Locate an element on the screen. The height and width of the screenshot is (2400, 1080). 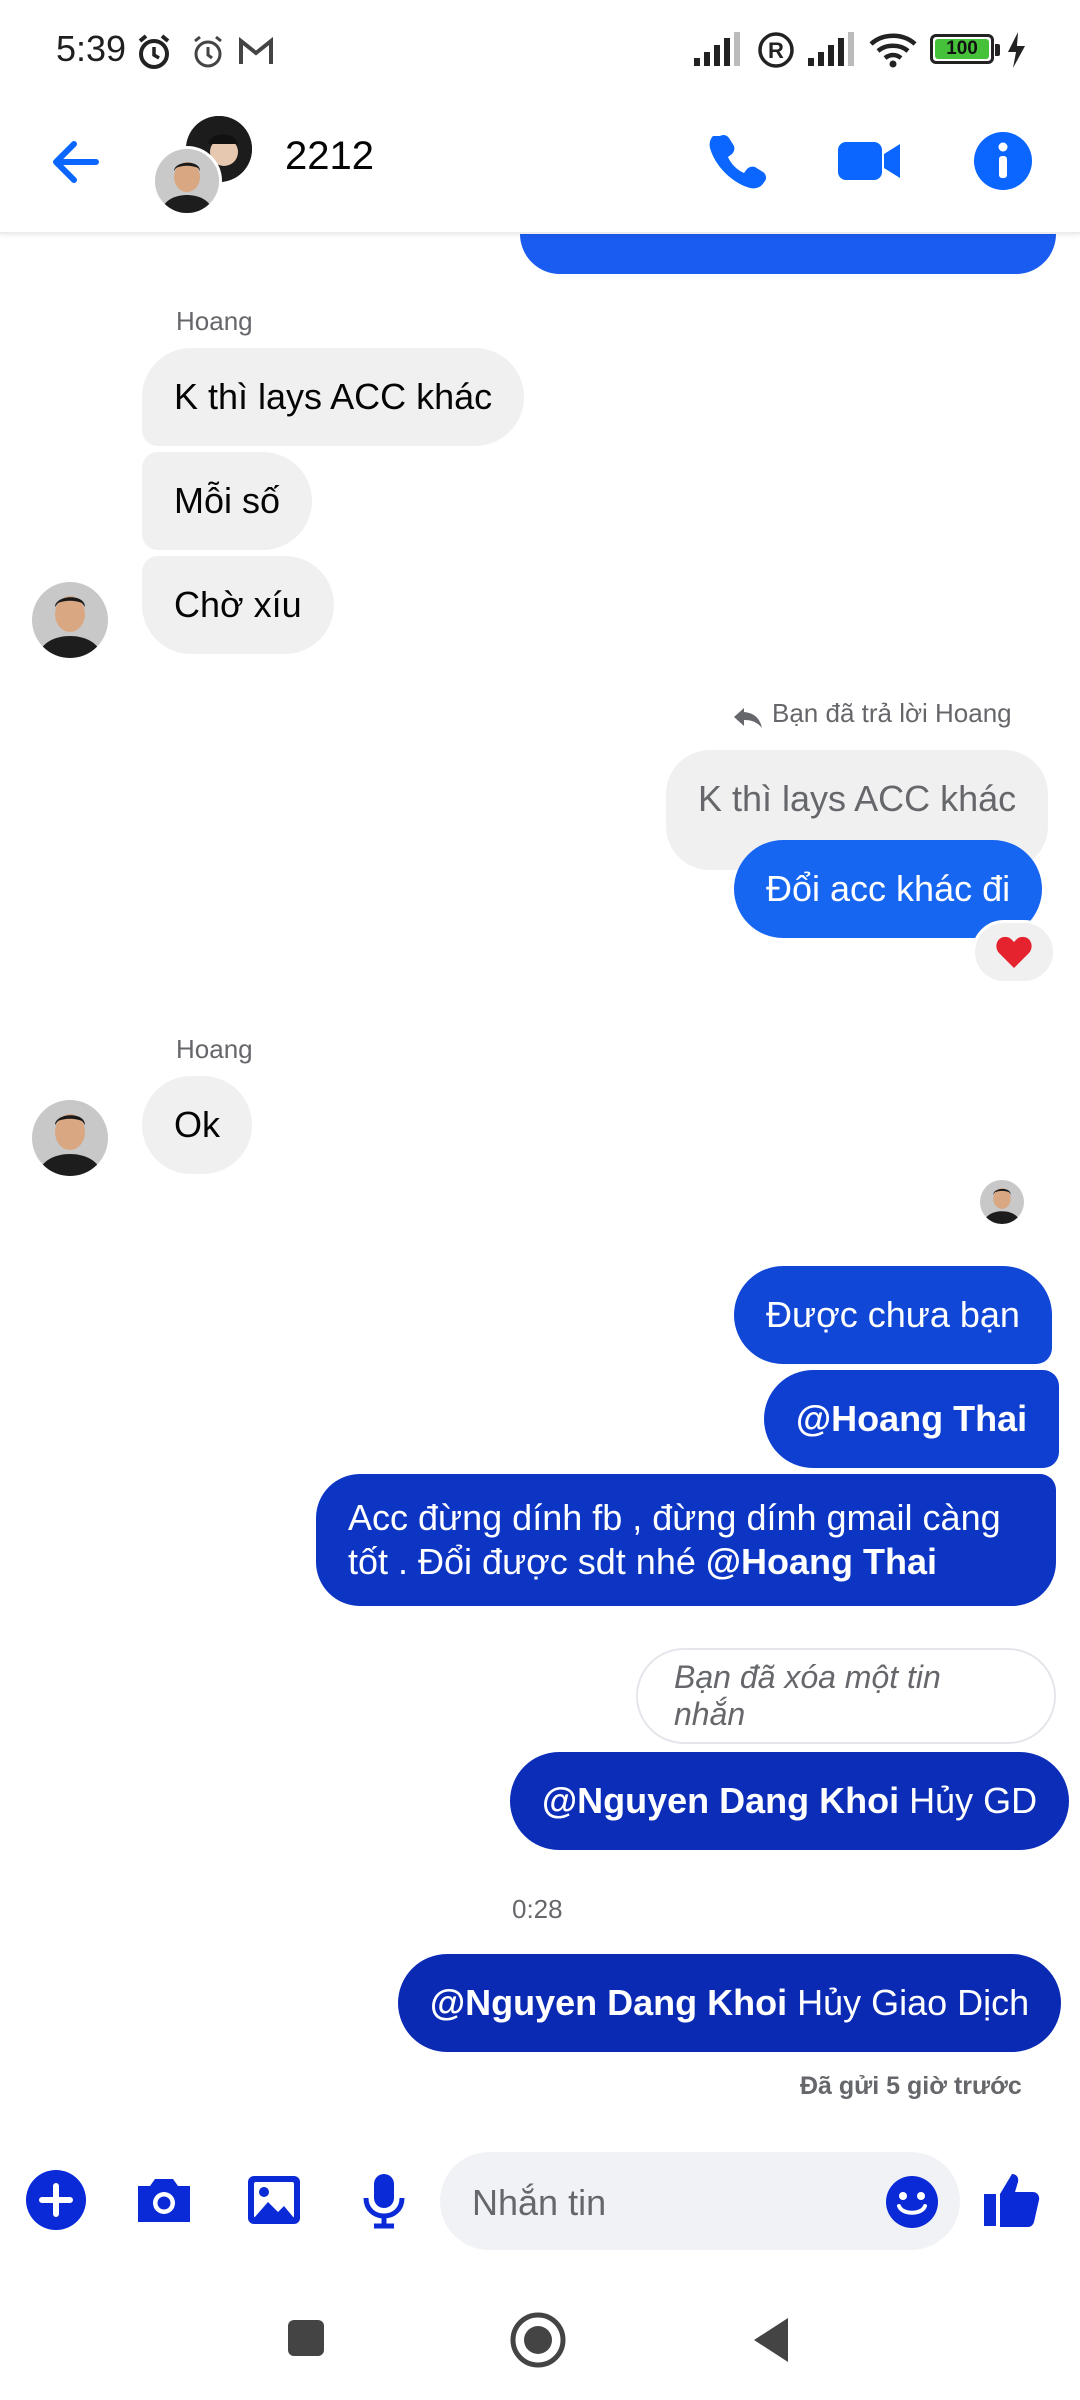
message-bubble-out: @Nguyen Dang Khoi Hủy GD is located at coordinates (790, 1801).